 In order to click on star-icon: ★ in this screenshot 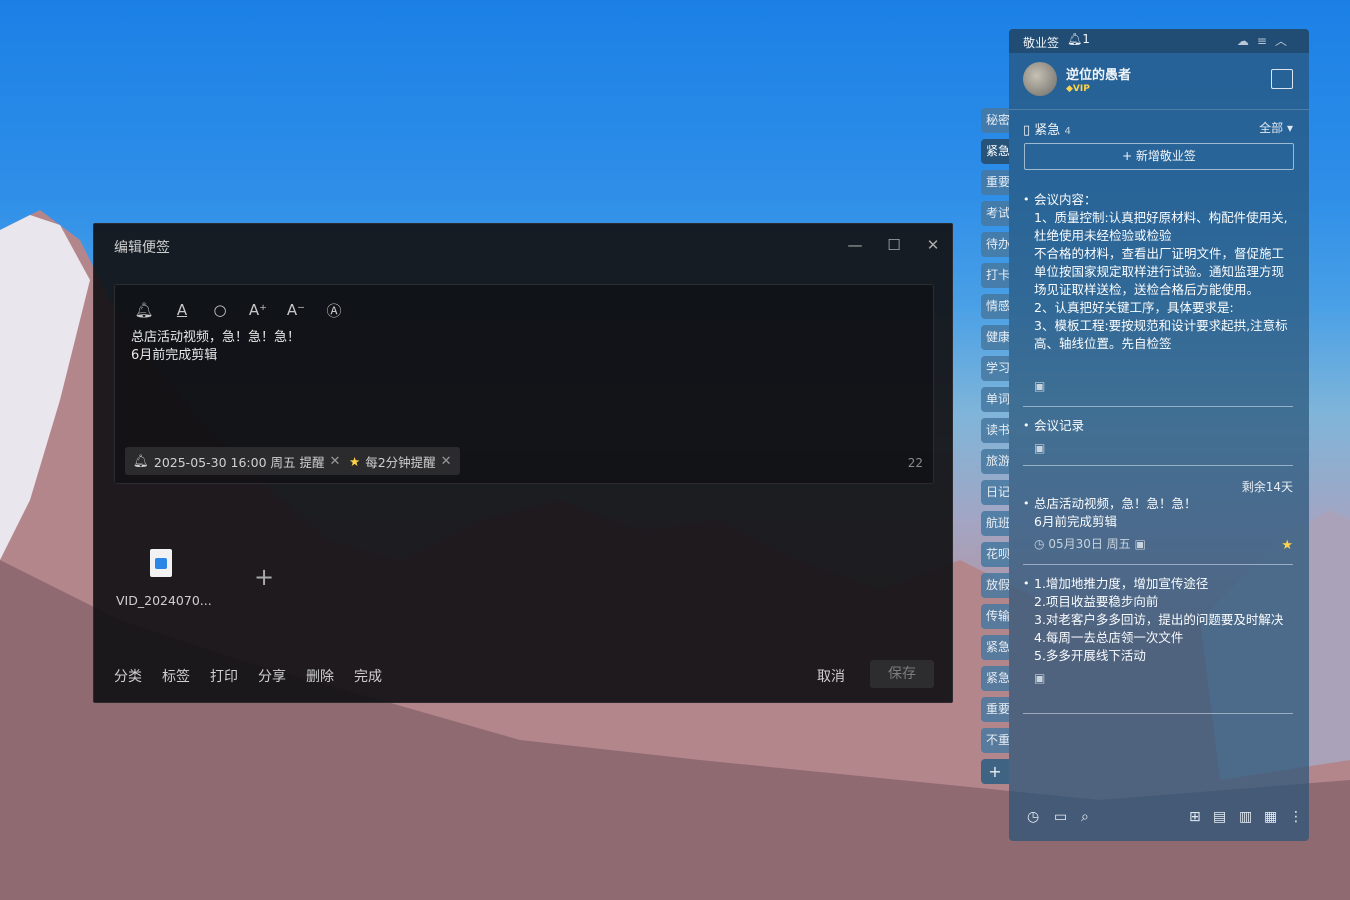, I will do `click(1287, 545)`.